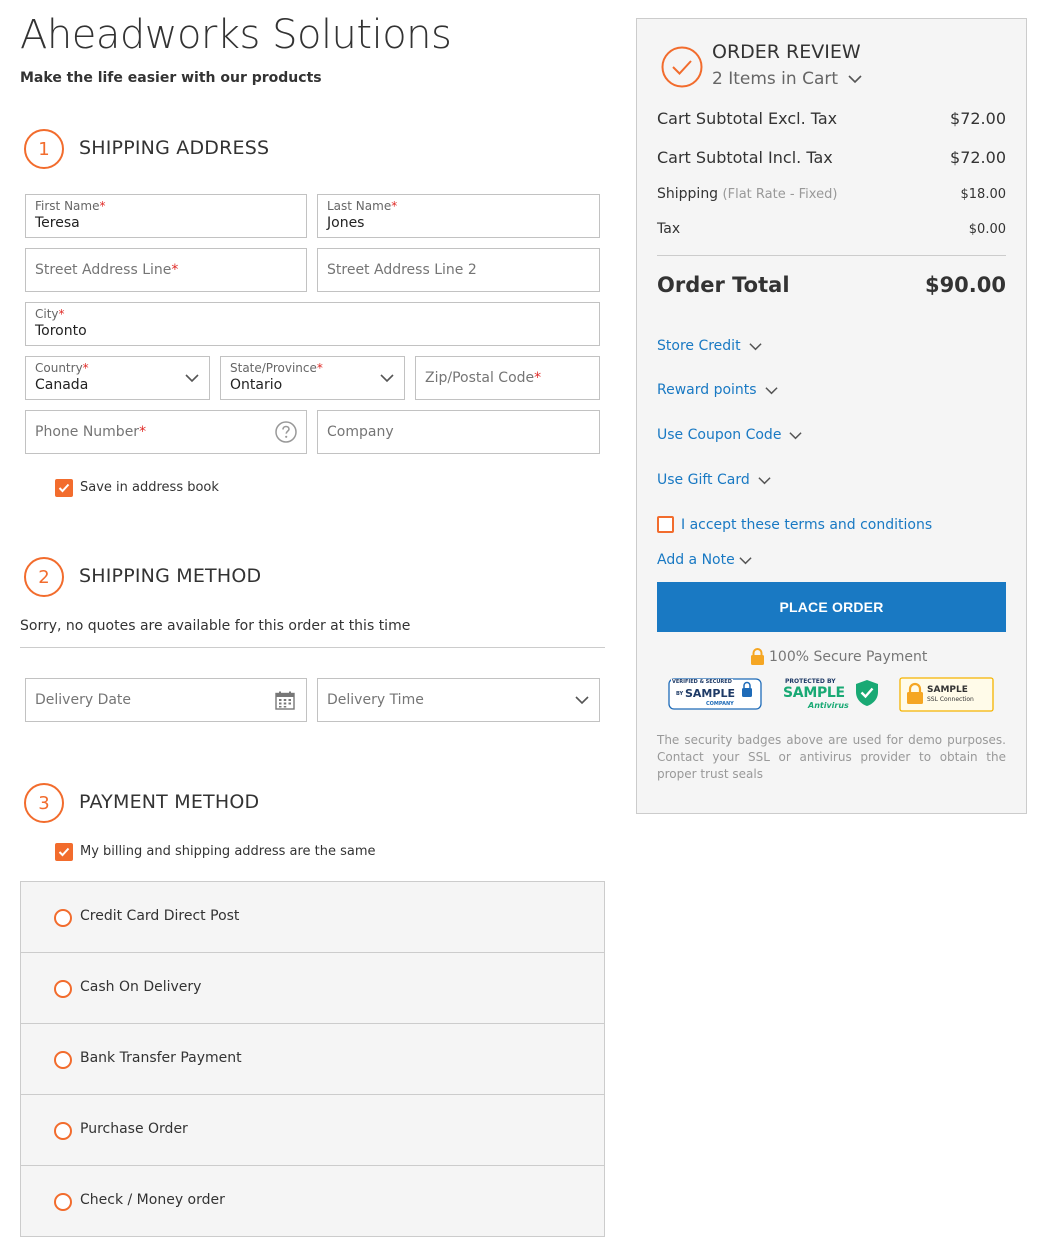 The width and height of the screenshot is (1043, 1253). What do you see at coordinates (312, 988) in the screenshot?
I see `payment-option-cash-on-delivery: Cash On Delivery` at bounding box center [312, 988].